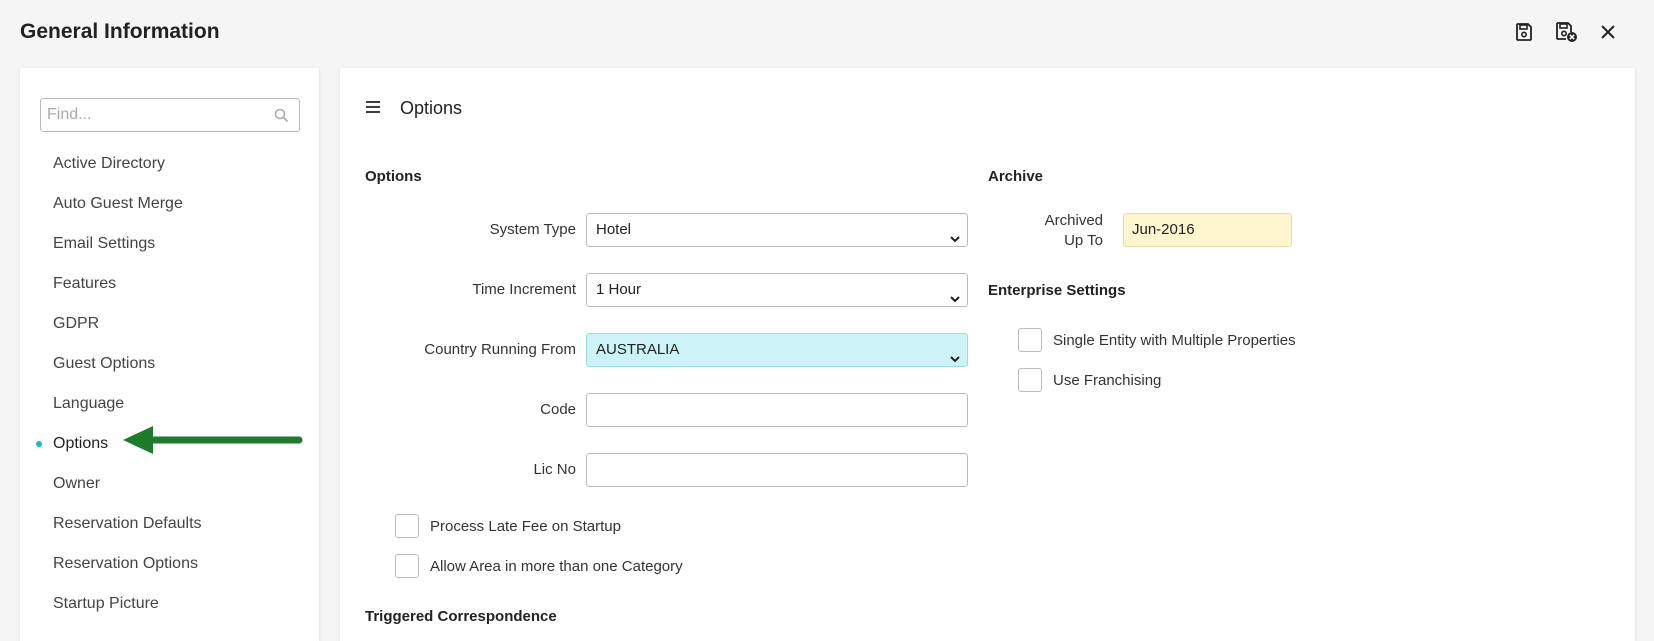  I want to click on sidebar-item-reservation-options: Reservation Options, so click(169, 564).